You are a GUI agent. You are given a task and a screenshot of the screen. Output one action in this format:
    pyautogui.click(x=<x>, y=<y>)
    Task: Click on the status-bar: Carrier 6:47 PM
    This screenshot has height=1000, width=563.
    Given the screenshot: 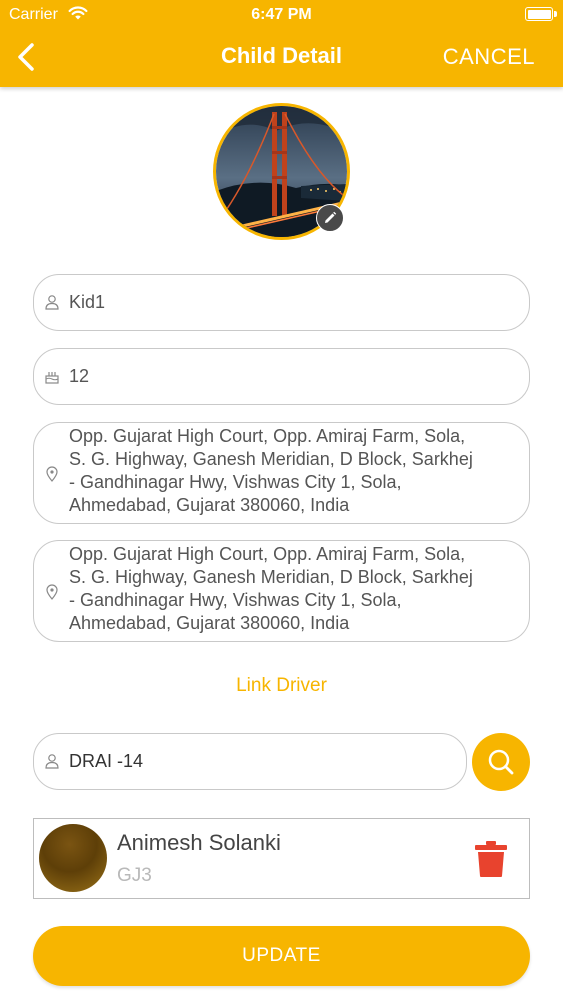 What is the action you would take?
    pyautogui.click(x=281, y=15)
    